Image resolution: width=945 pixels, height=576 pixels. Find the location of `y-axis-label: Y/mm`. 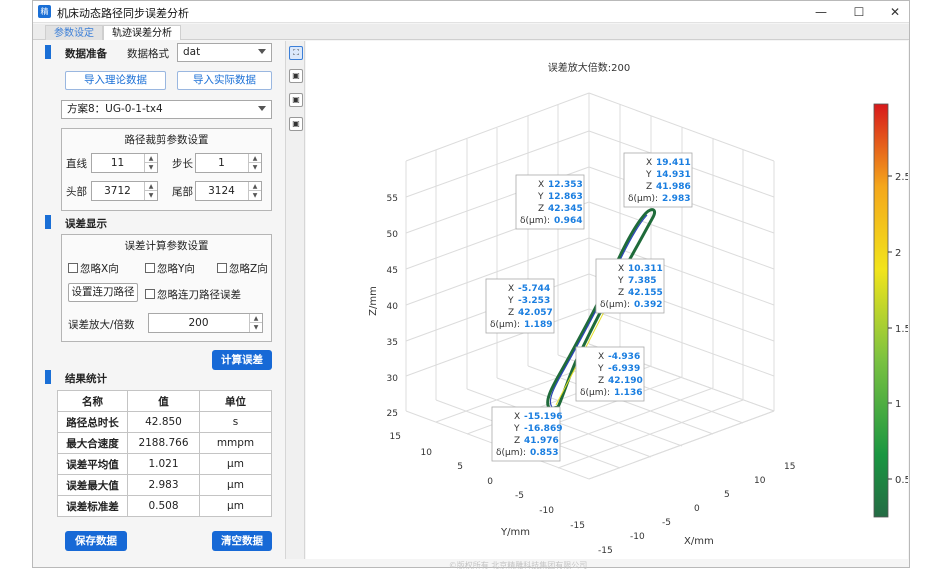

y-axis-label: Y/mm is located at coordinates (515, 532).